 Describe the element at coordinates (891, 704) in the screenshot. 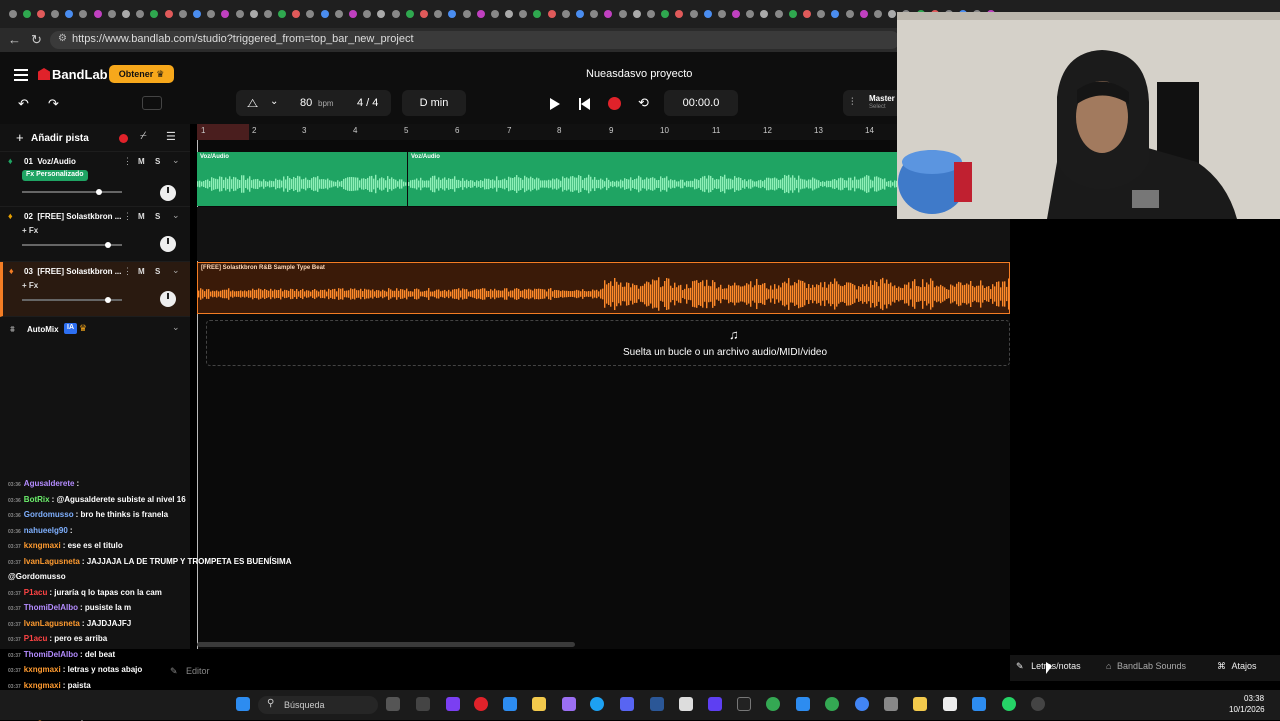

I see `settings-icon` at that location.